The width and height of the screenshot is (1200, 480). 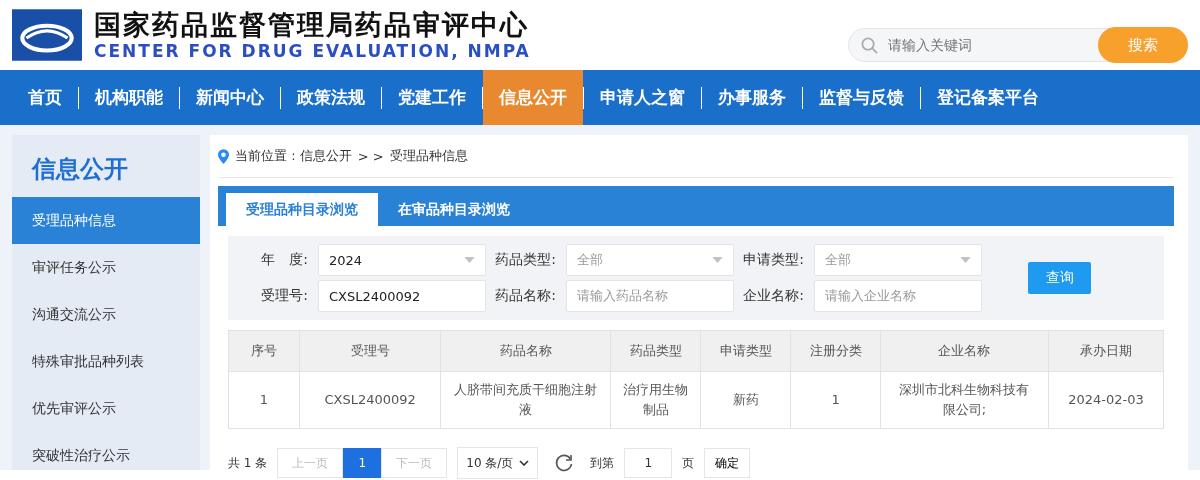 I want to click on total-count: 共 1 条, so click(x=248, y=463).